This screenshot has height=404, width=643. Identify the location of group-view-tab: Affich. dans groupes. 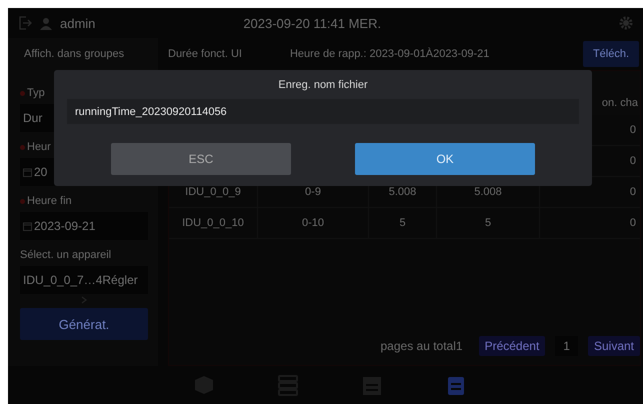
(83, 54).